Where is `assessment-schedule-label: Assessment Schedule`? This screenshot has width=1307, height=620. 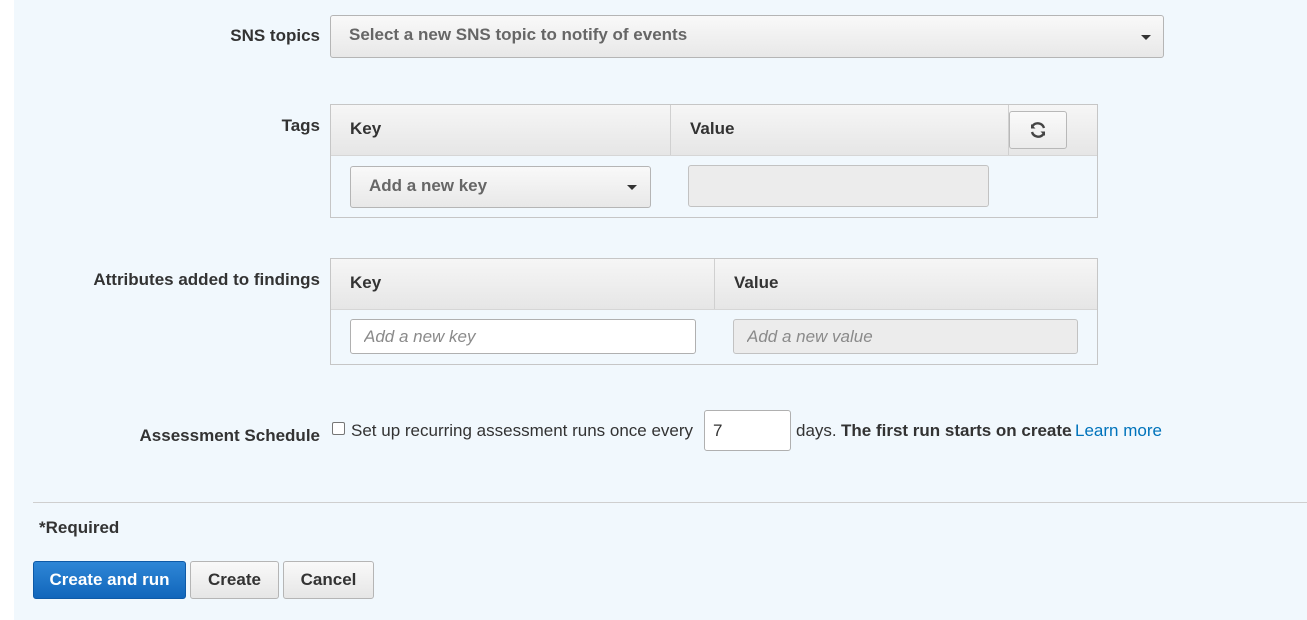 assessment-schedule-label: Assessment Schedule is located at coordinates (229, 435).